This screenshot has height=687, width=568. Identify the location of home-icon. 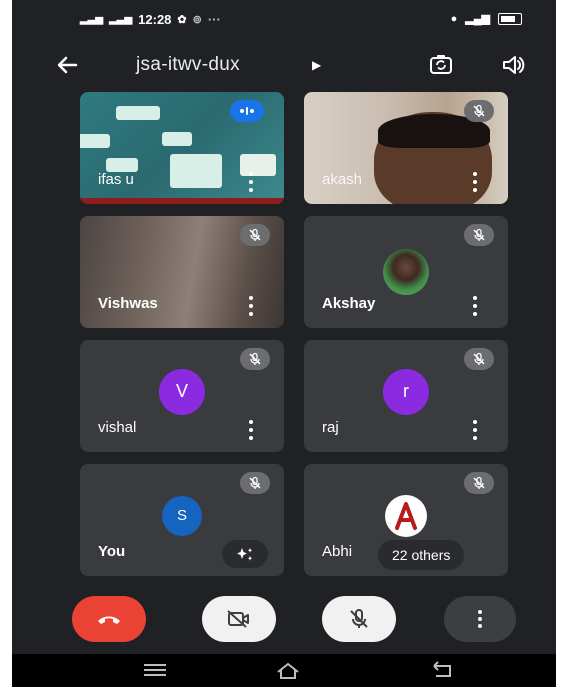
(288, 670).